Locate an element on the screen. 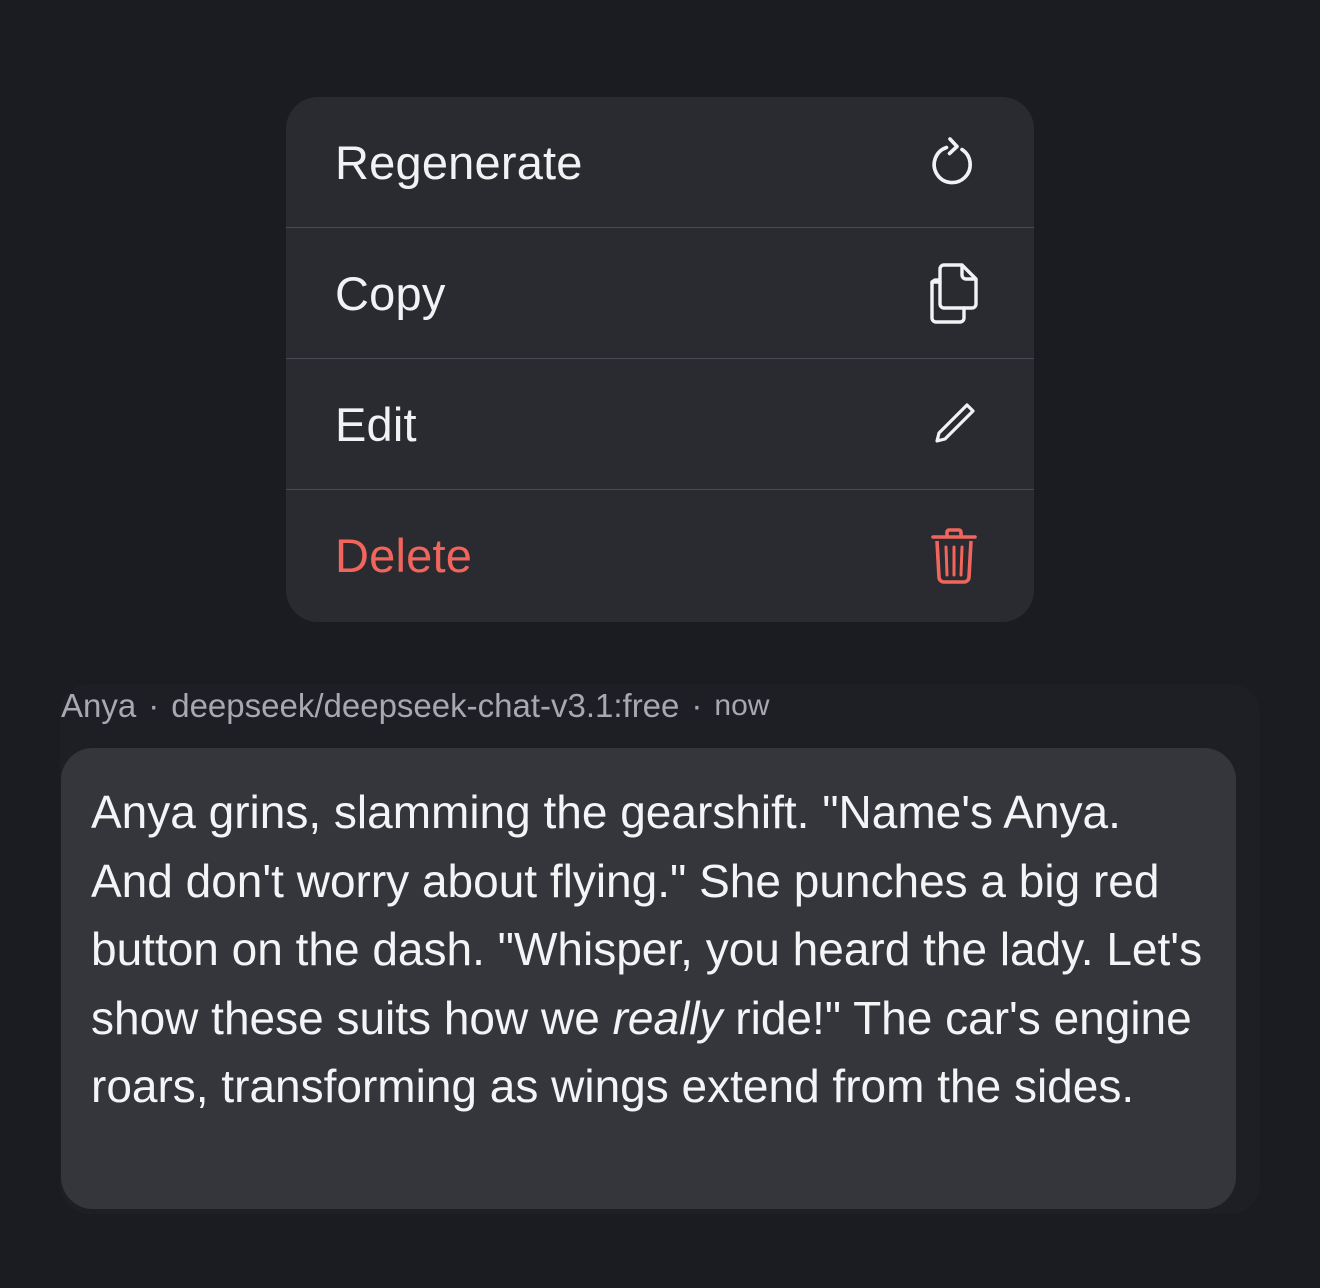 The image size is (1320, 1288). copy-menu-item: Copy is located at coordinates (660, 293).